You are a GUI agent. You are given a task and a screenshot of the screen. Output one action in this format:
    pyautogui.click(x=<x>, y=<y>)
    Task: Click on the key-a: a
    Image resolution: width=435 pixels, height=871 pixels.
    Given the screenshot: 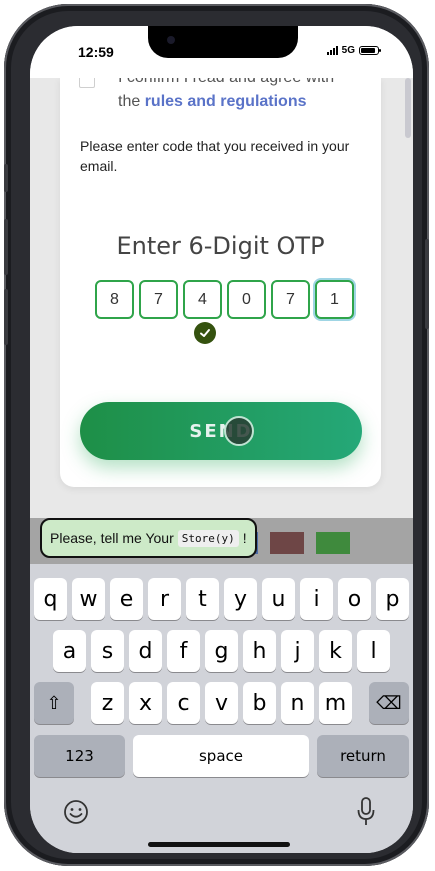 What is the action you would take?
    pyautogui.click(x=69, y=651)
    